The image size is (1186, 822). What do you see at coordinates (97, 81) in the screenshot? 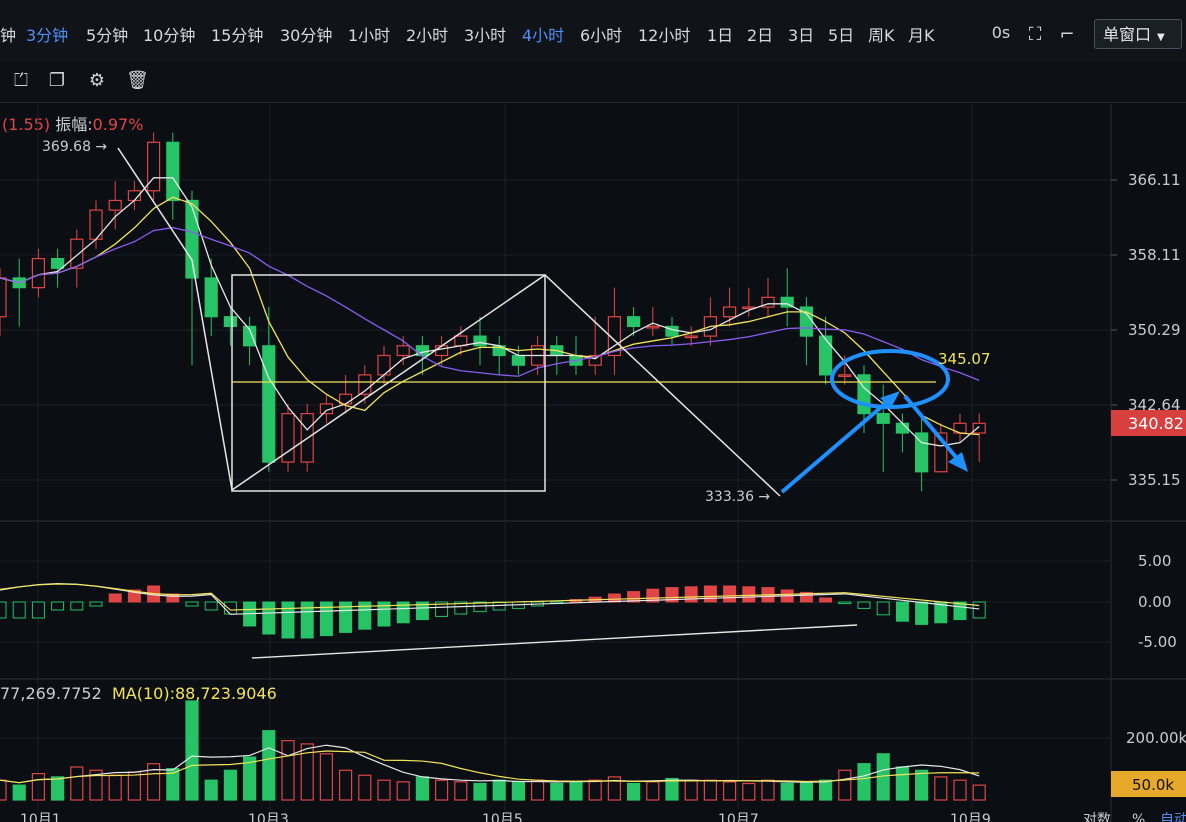
I see `settings-icon: ⚙` at bounding box center [97, 81].